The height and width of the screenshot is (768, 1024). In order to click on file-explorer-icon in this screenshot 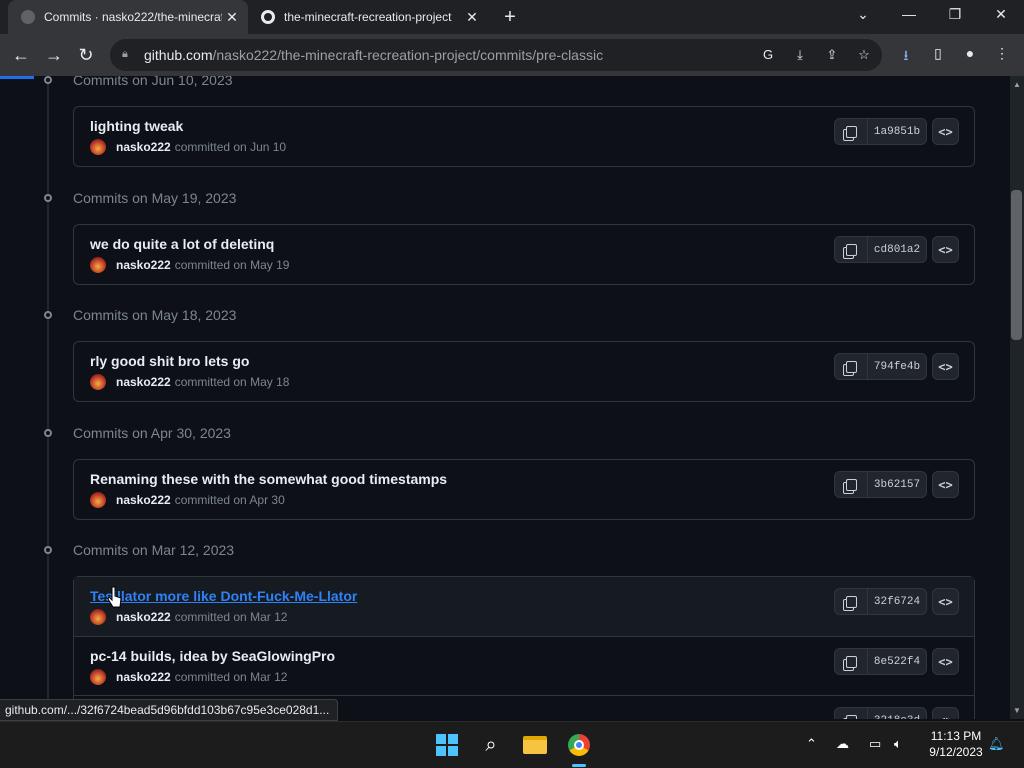, I will do `click(535, 745)`.